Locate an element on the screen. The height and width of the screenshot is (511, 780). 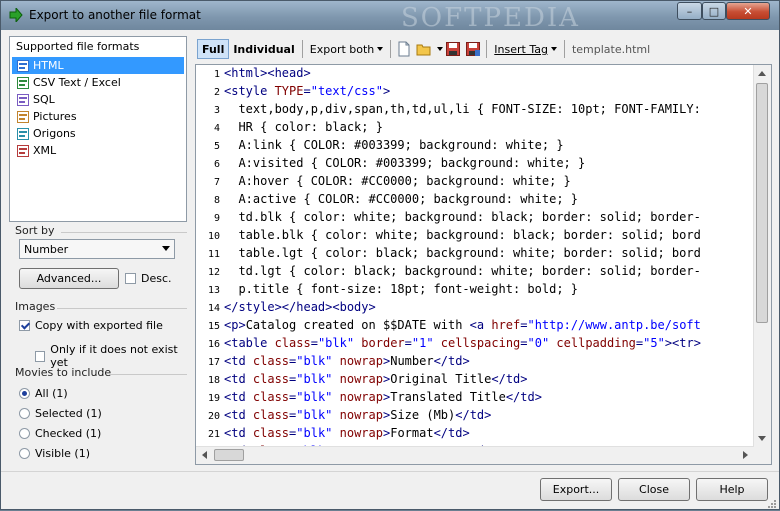
line-number: 17 is located at coordinates (213, 362).